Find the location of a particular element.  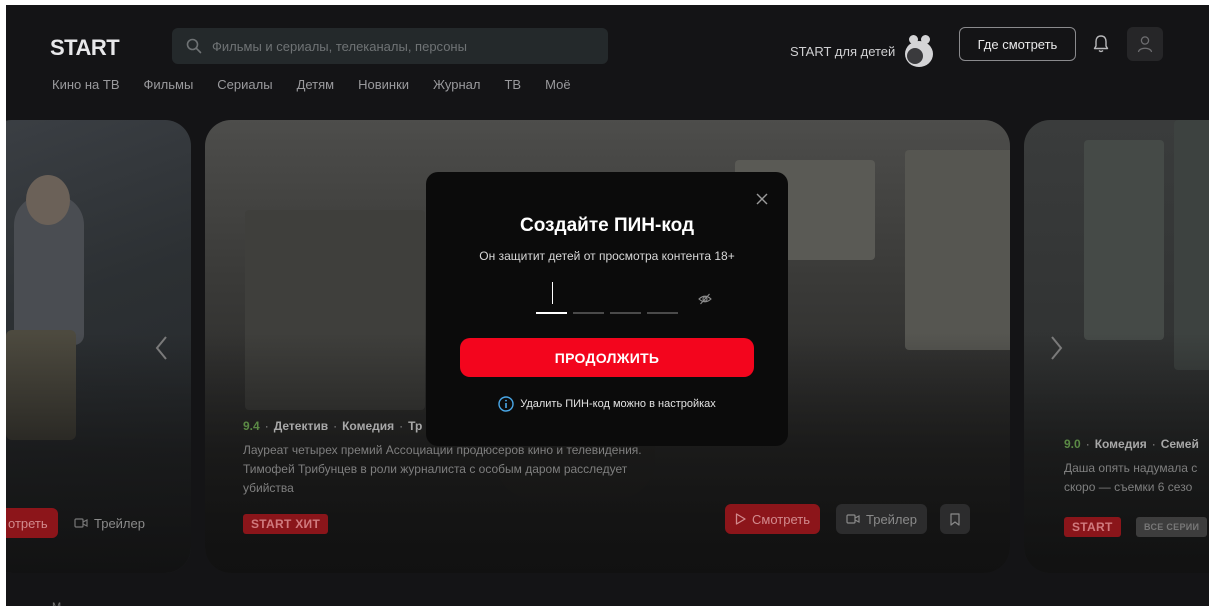

pin-input-group is located at coordinates (607, 297).